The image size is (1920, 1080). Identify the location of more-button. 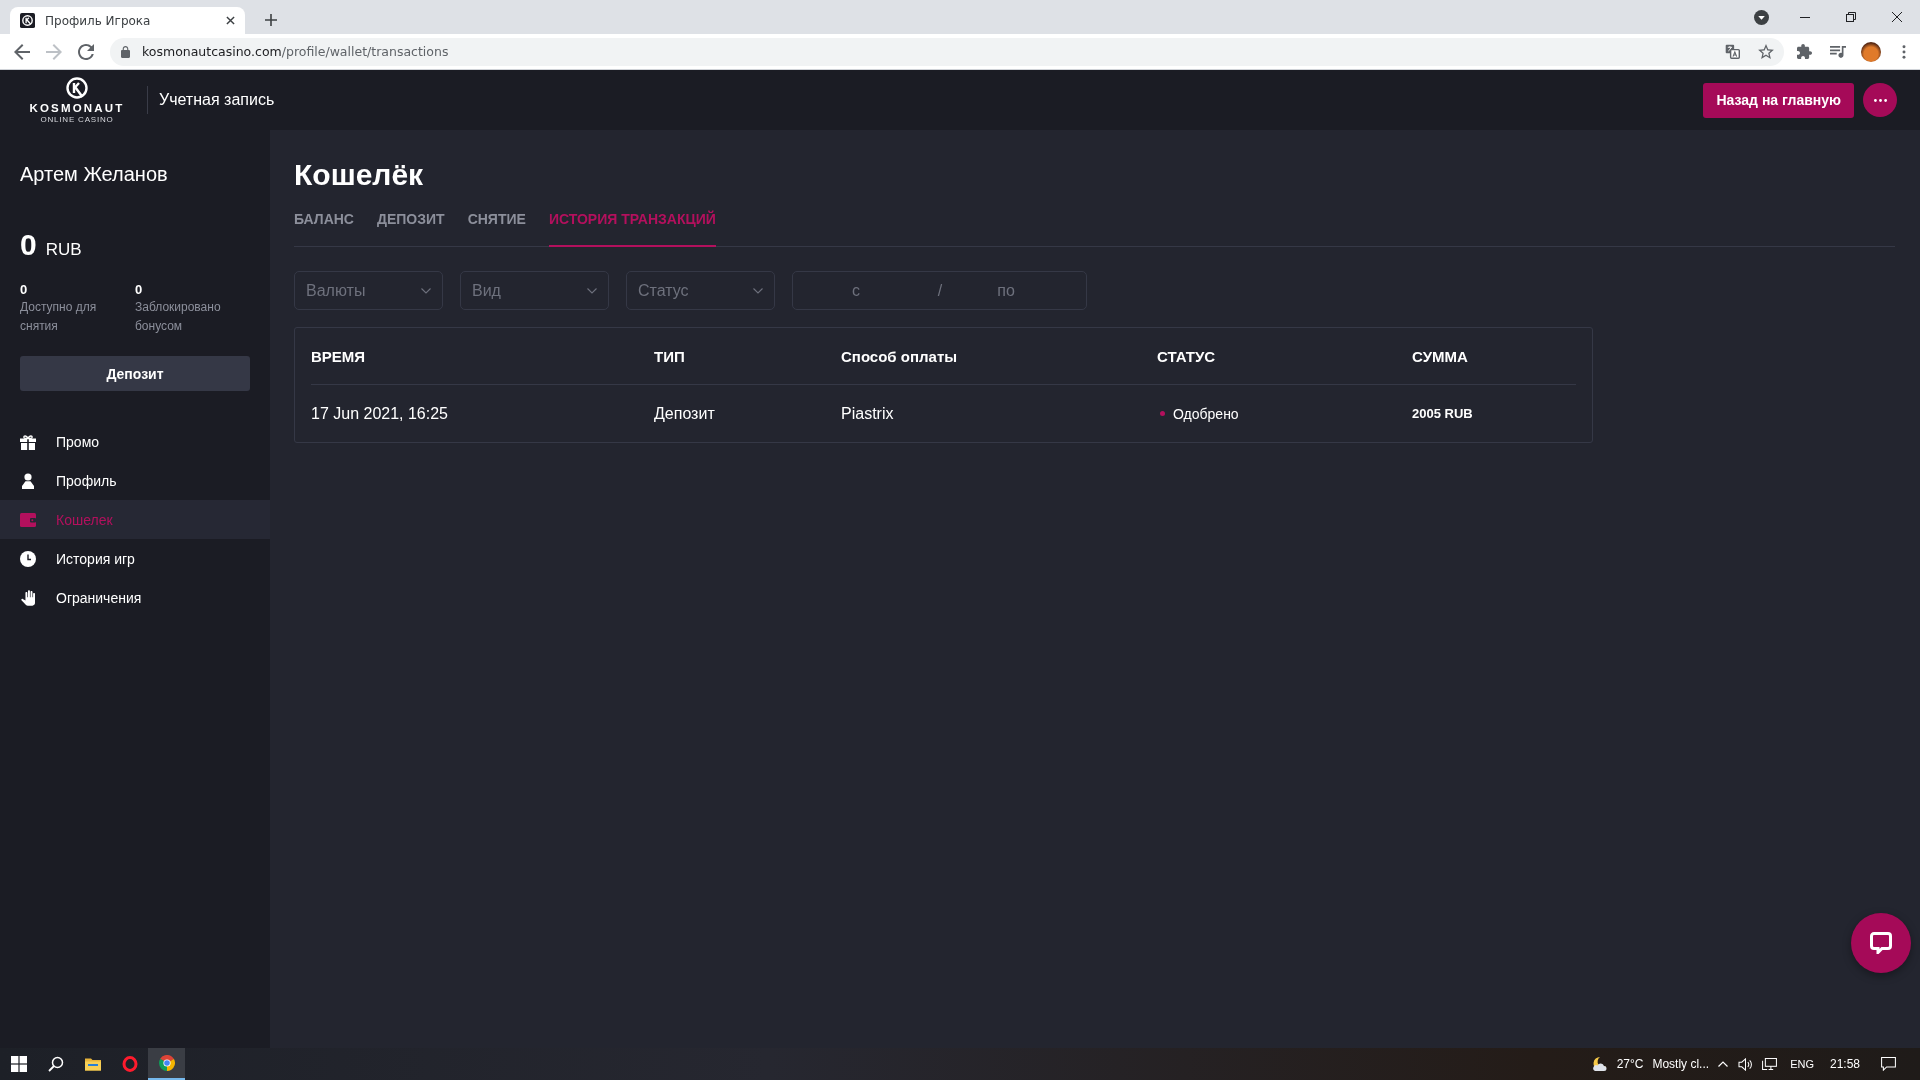
(1880, 100).